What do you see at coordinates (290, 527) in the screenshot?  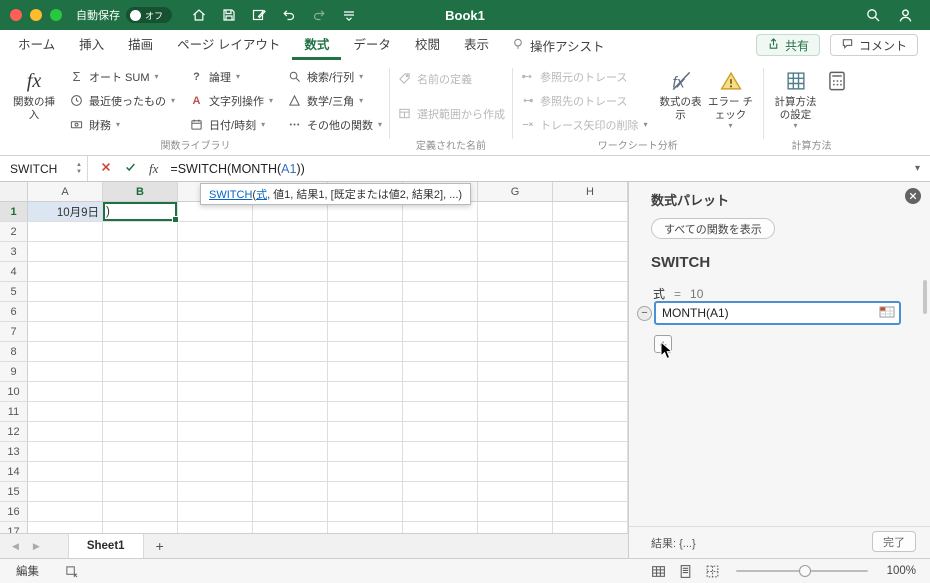 I see `cell-D17` at bounding box center [290, 527].